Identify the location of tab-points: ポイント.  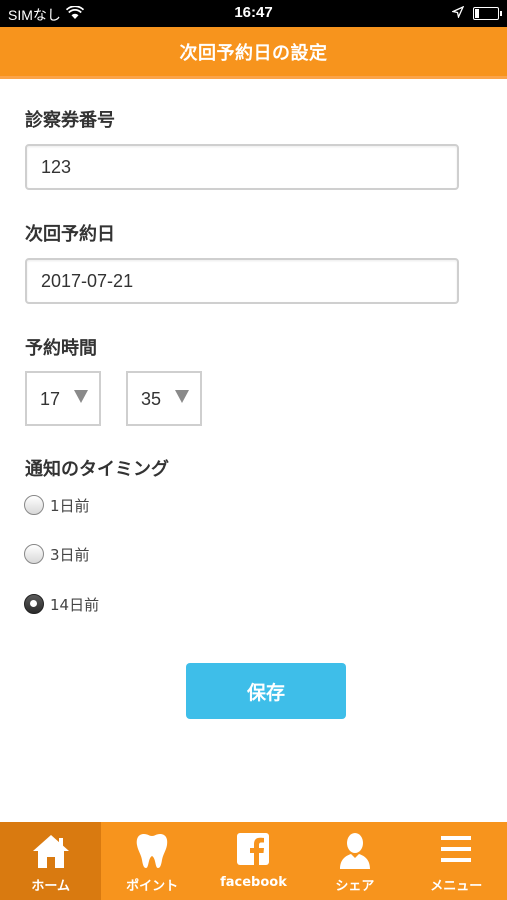
(151, 861).